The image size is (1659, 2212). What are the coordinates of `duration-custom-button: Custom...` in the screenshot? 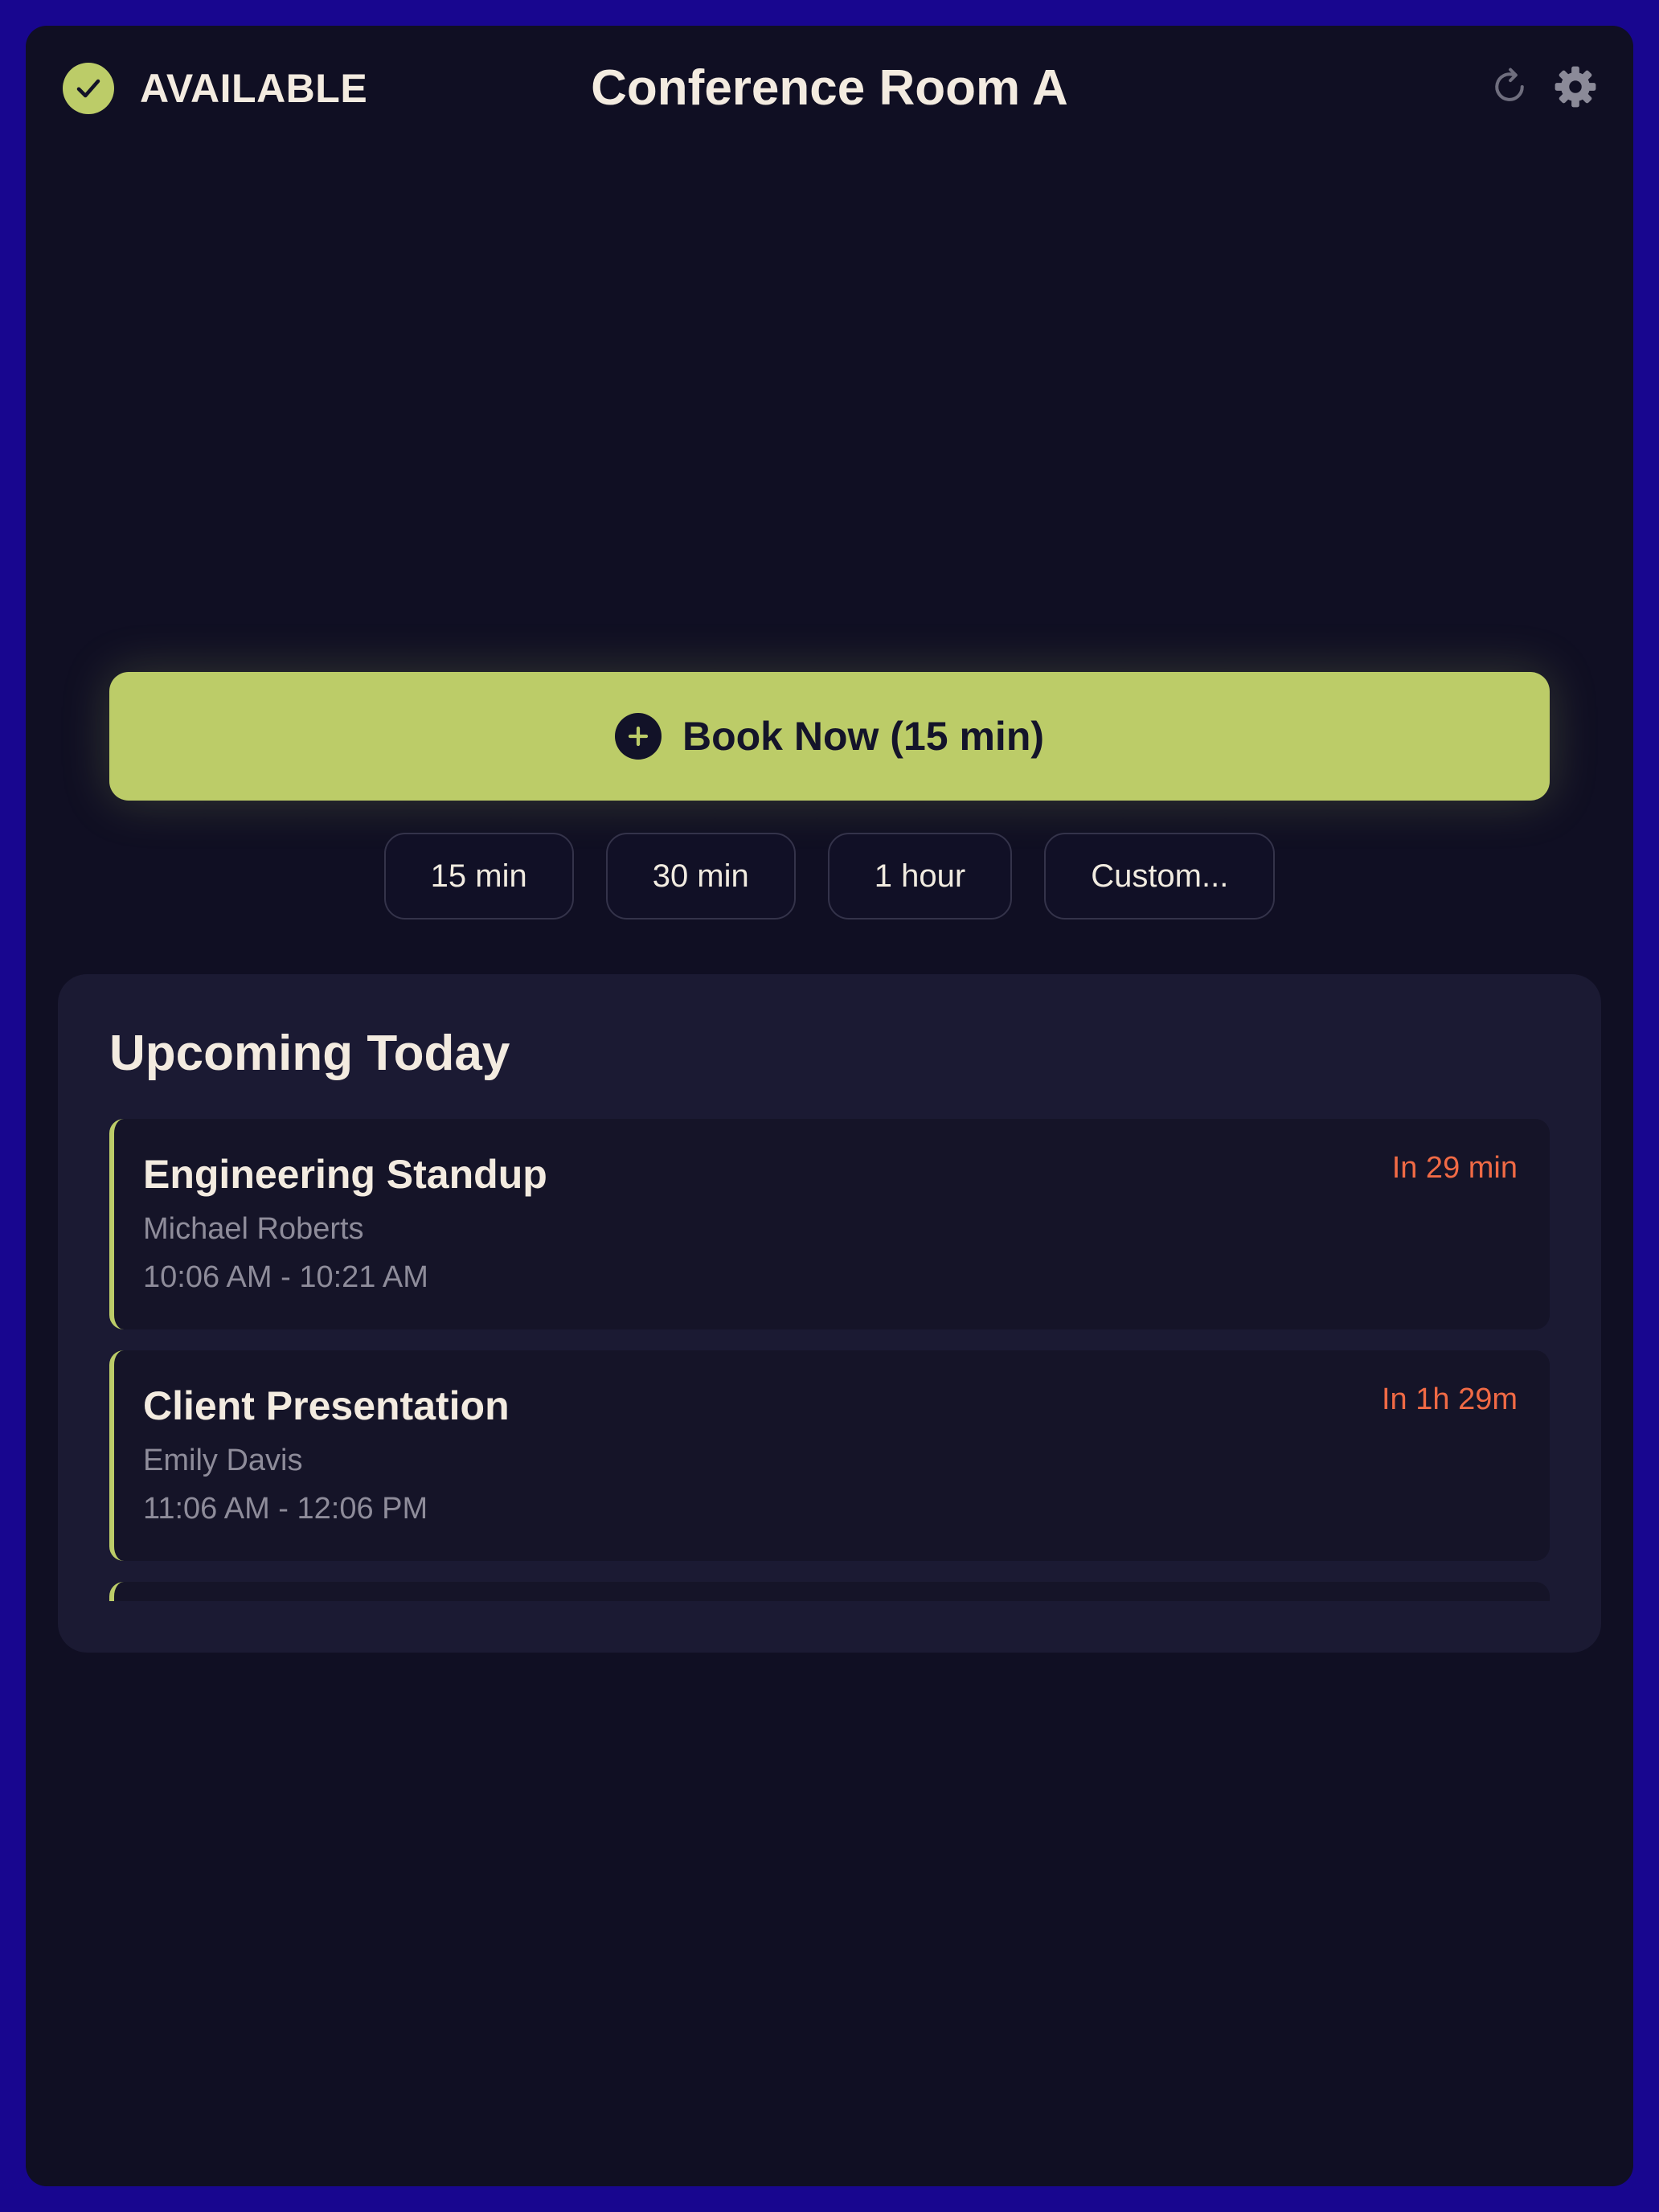 It's located at (1160, 876).